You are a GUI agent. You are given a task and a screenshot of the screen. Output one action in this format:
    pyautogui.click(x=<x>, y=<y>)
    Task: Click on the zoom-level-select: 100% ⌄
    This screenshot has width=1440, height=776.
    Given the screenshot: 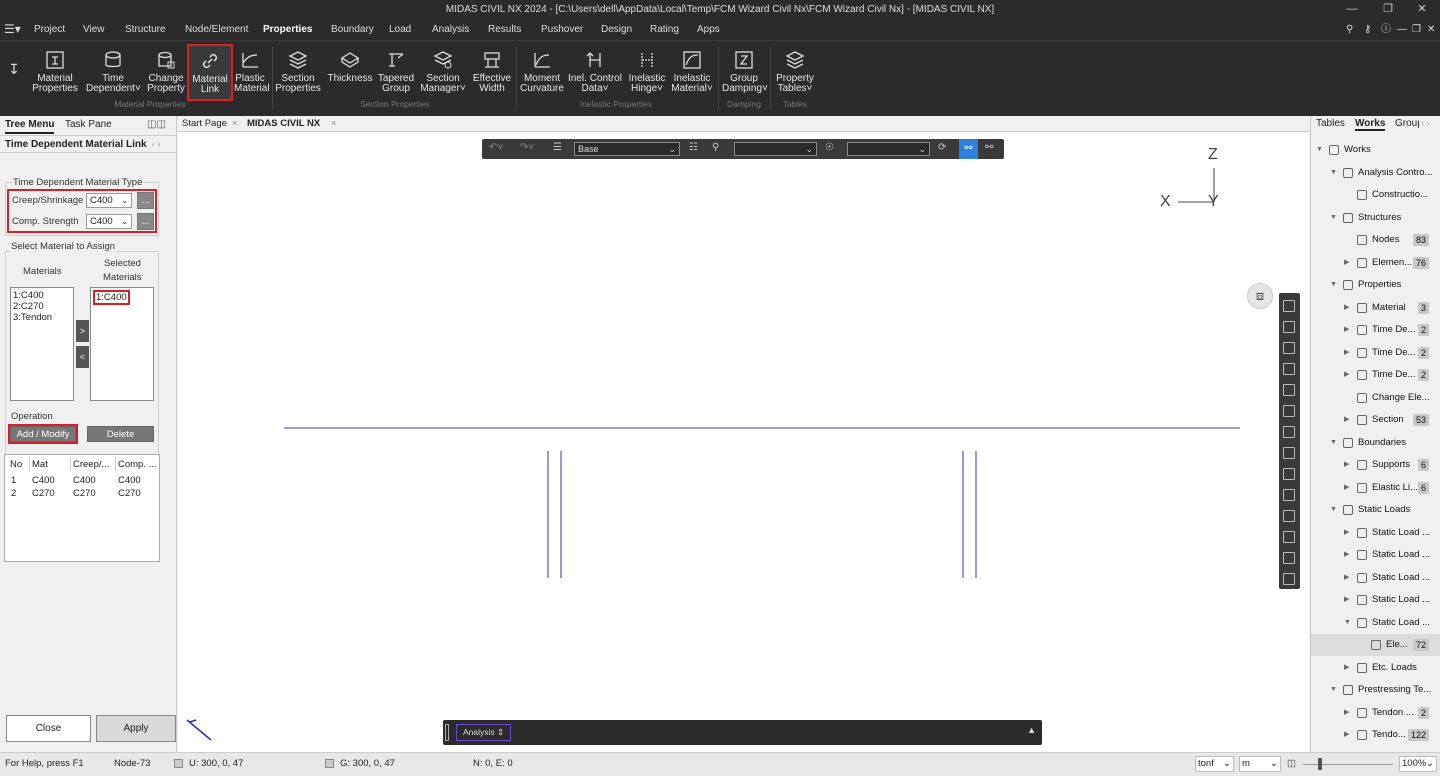 What is the action you would take?
    pyautogui.click(x=1418, y=764)
    